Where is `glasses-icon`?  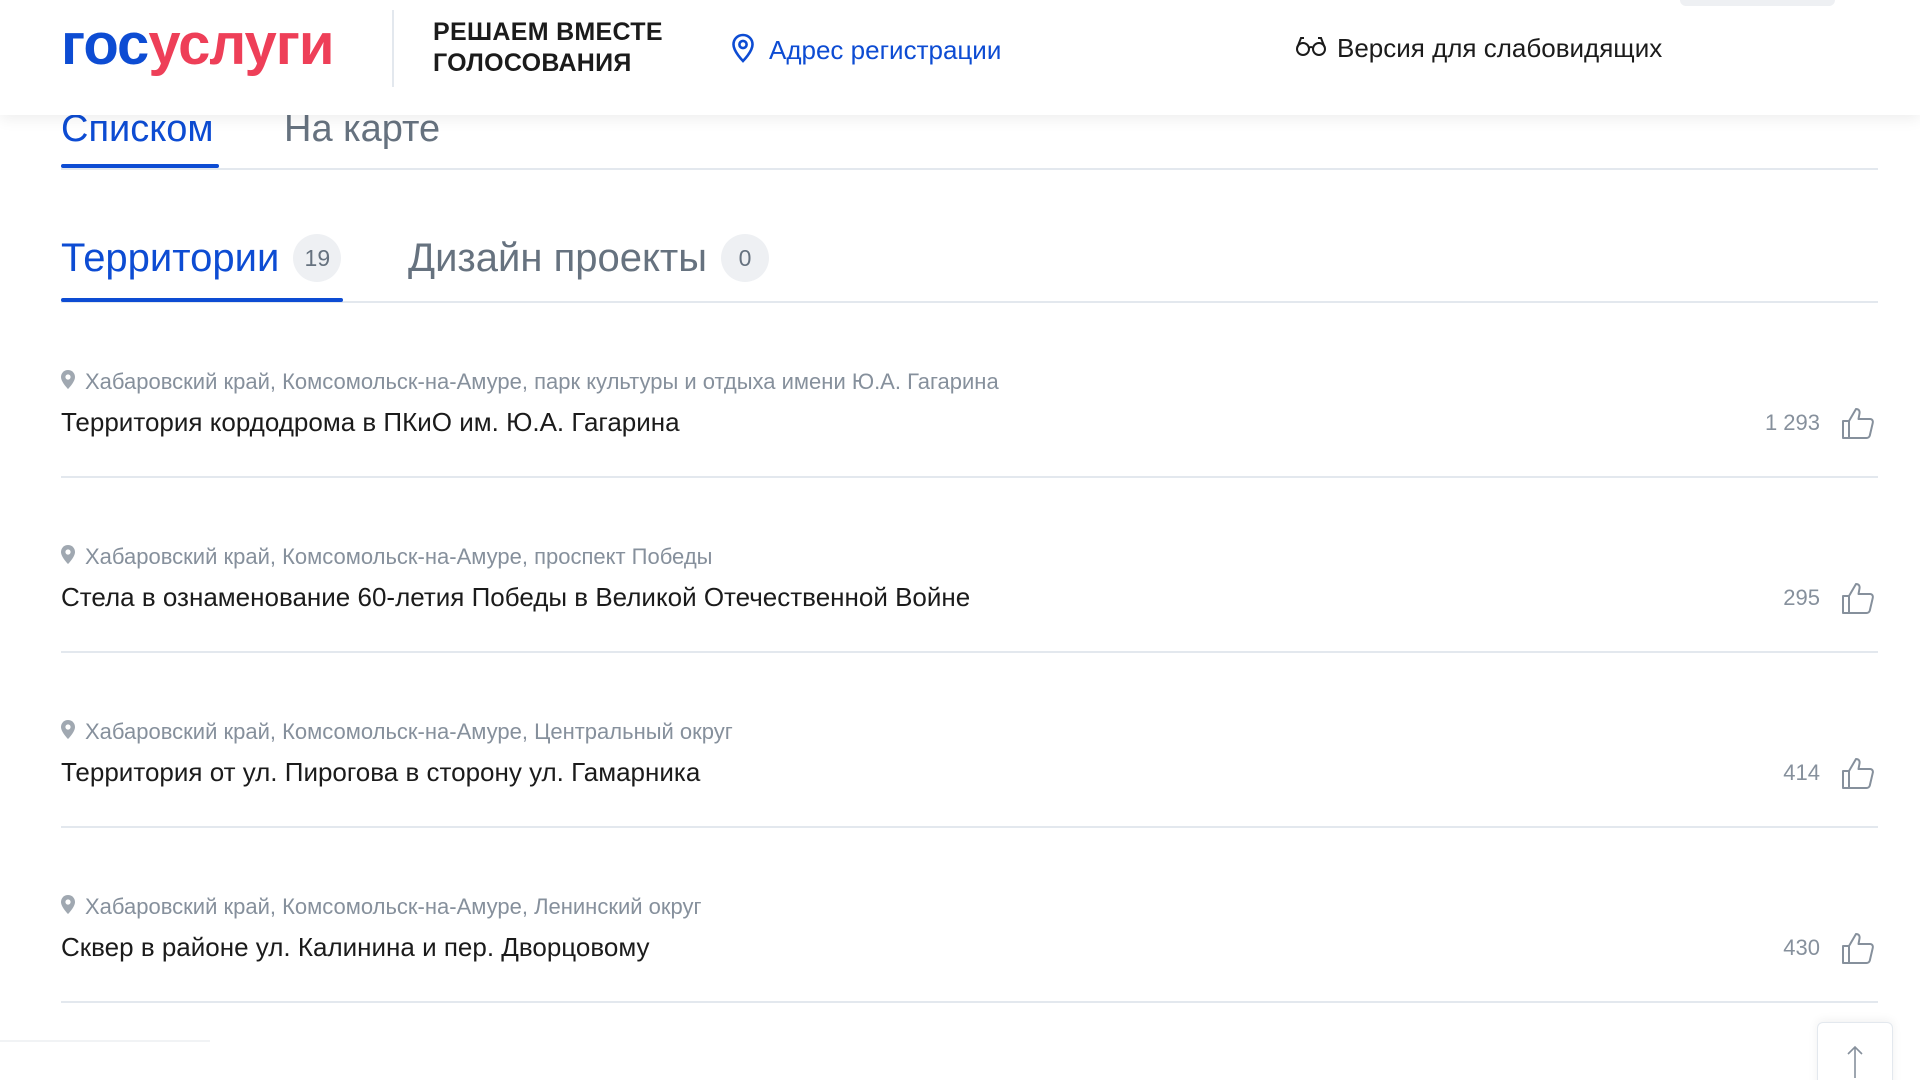 glasses-icon is located at coordinates (1311, 48).